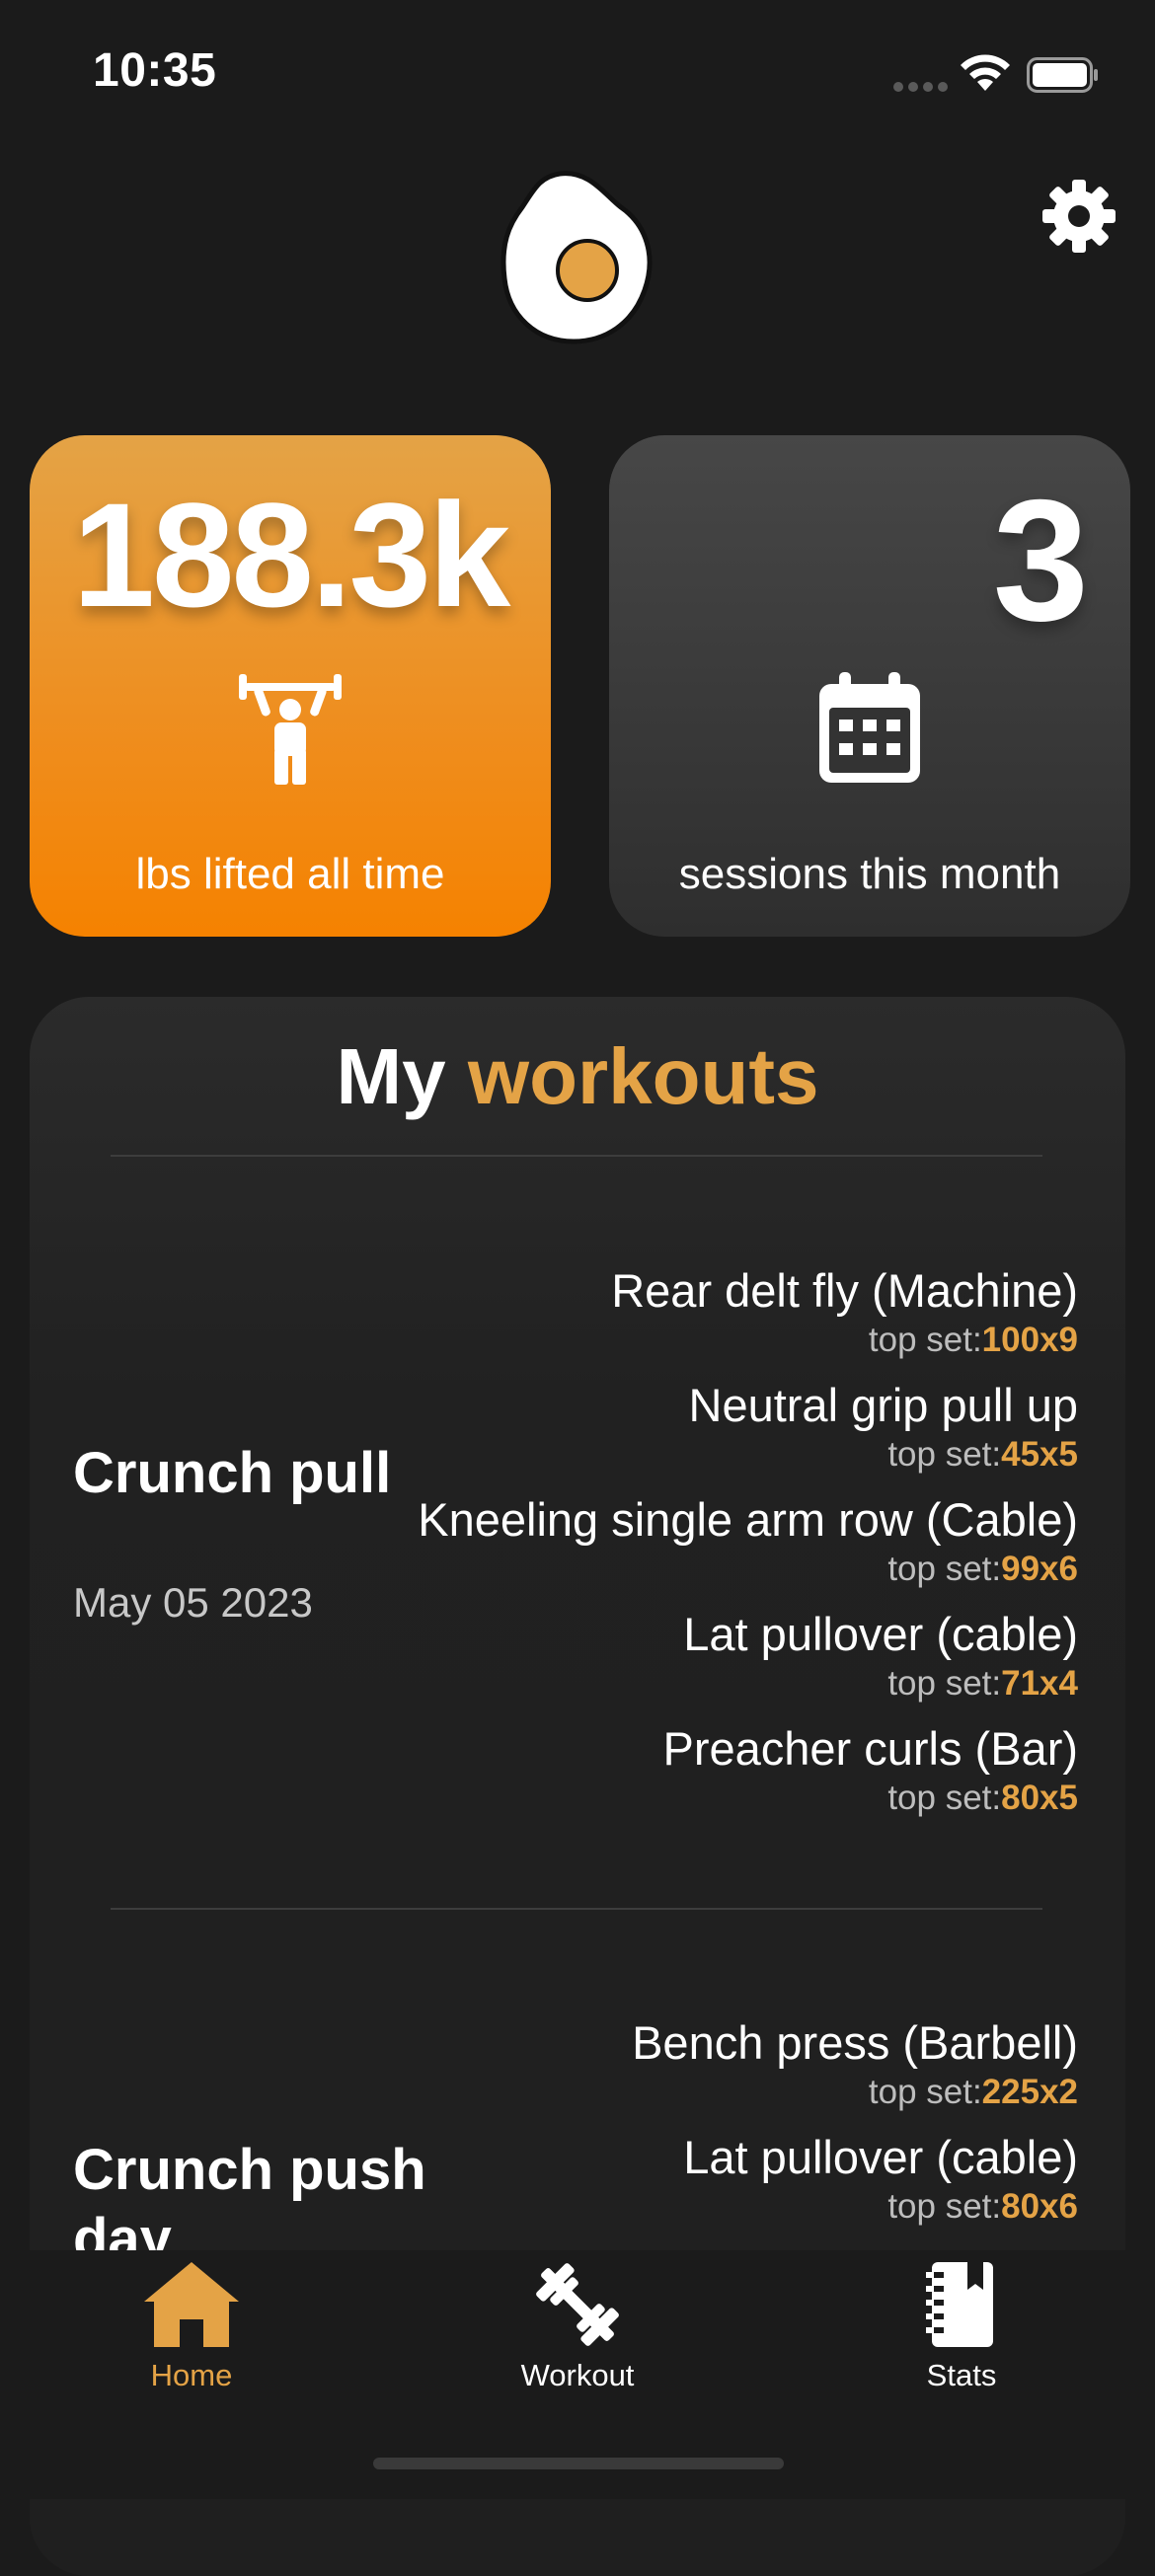 This screenshot has height=2576, width=1155. I want to click on workouts-title: My workouts, so click(577, 1076).